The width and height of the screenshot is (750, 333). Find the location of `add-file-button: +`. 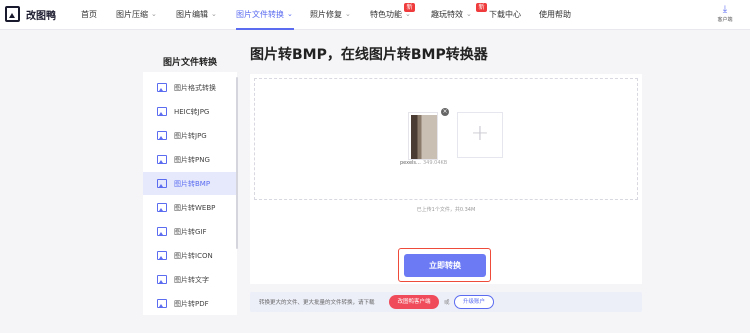

add-file-button: + is located at coordinates (480, 135).